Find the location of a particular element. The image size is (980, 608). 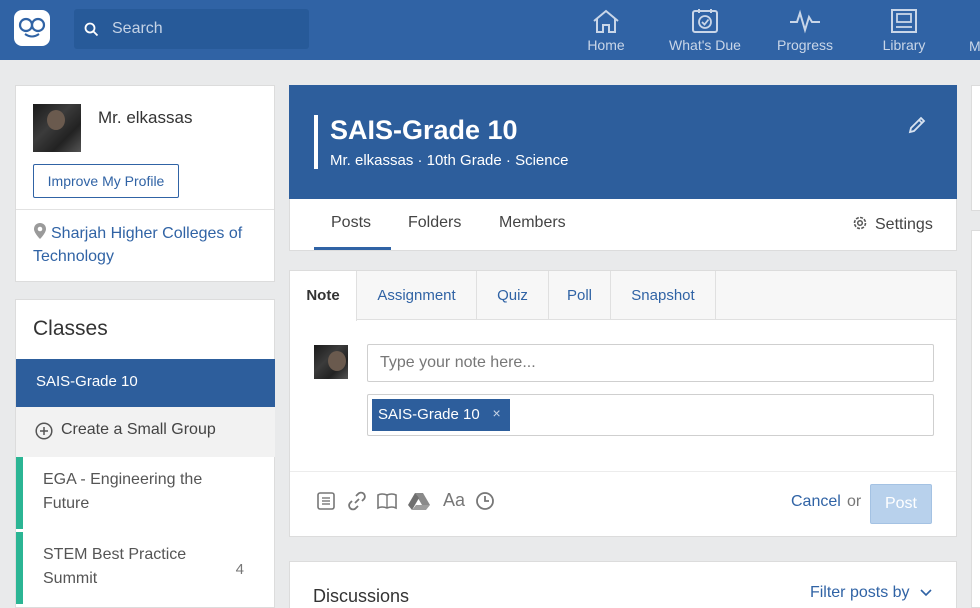

discussions-card: Discussions Filter posts by is located at coordinates (623, 584).